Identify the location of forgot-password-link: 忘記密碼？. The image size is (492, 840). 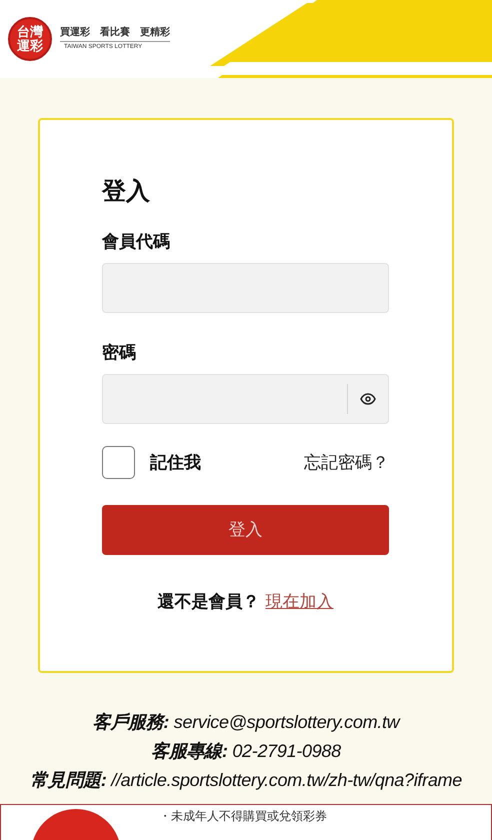
(346, 463).